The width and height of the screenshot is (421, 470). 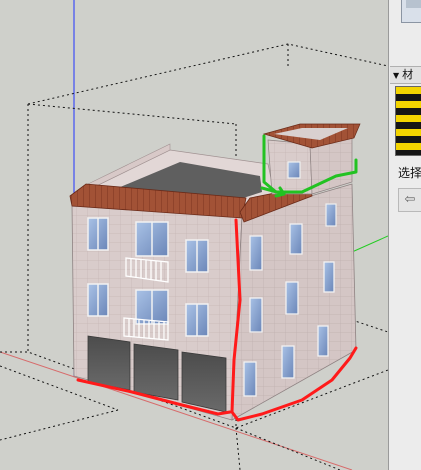 I want to click on materials-section-header: ▼ 材, so click(x=405, y=75).